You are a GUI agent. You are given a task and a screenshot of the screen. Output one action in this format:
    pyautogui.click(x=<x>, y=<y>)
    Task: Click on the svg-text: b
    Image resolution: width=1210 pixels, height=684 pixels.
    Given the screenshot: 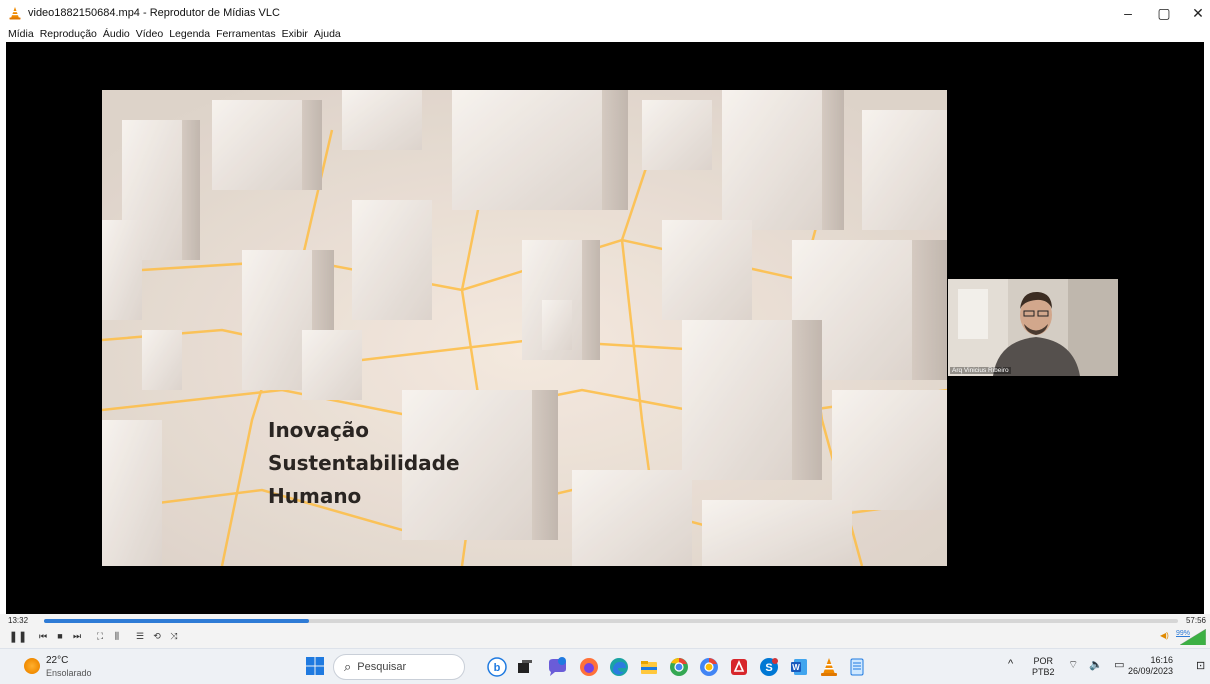 What is the action you would take?
    pyautogui.click(x=497, y=668)
    